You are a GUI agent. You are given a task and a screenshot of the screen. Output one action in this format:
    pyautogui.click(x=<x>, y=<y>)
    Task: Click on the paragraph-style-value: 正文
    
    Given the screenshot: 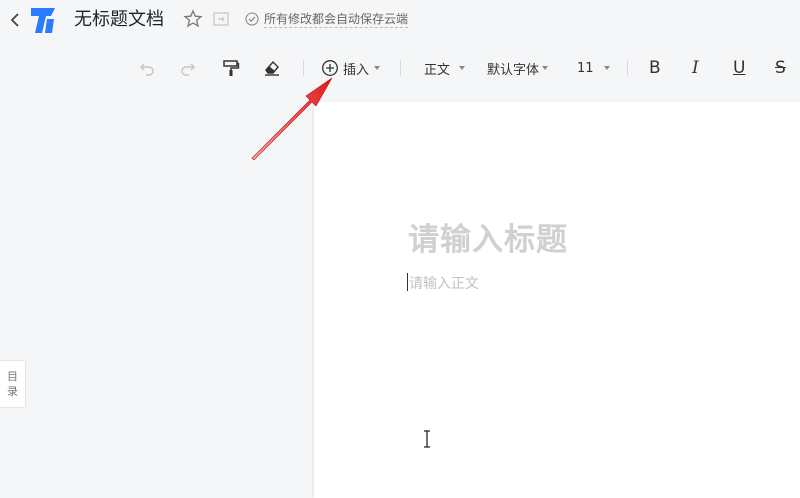 What is the action you would take?
    pyautogui.click(x=437, y=70)
    